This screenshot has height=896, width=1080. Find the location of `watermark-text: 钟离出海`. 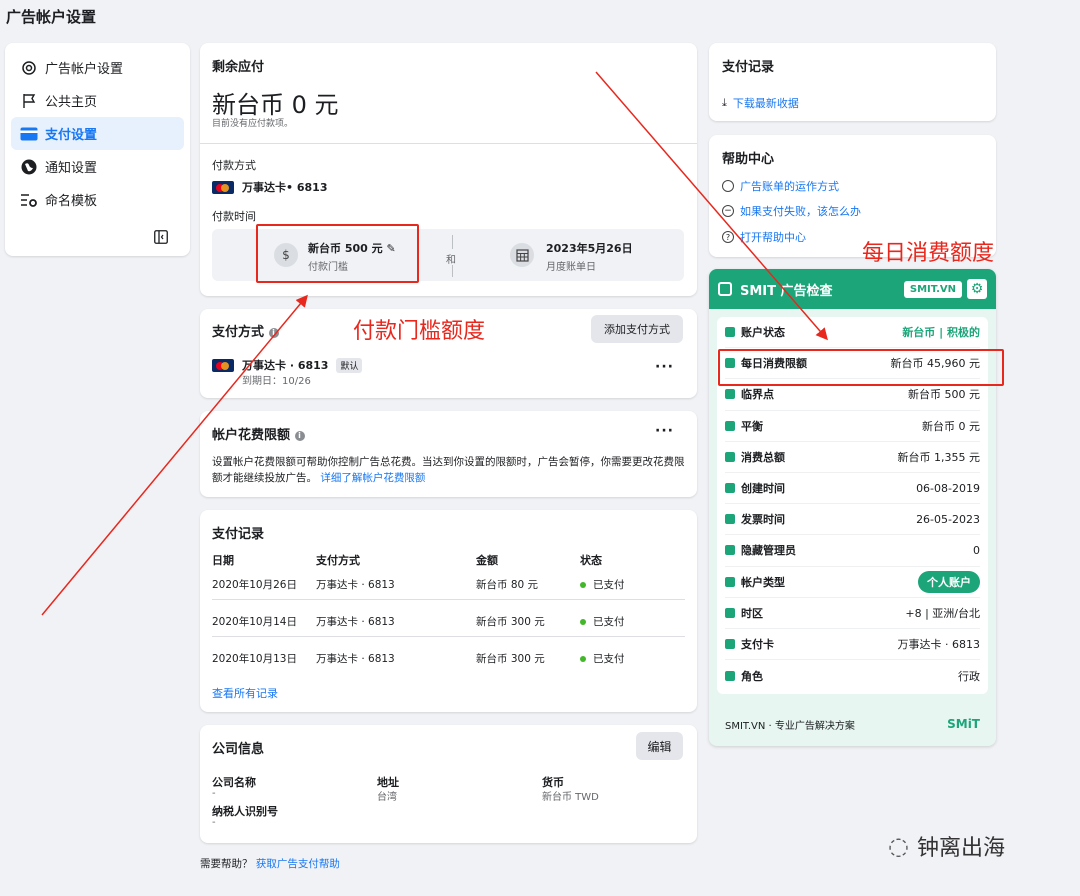

watermark-text: 钟离出海 is located at coordinates (960, 848).